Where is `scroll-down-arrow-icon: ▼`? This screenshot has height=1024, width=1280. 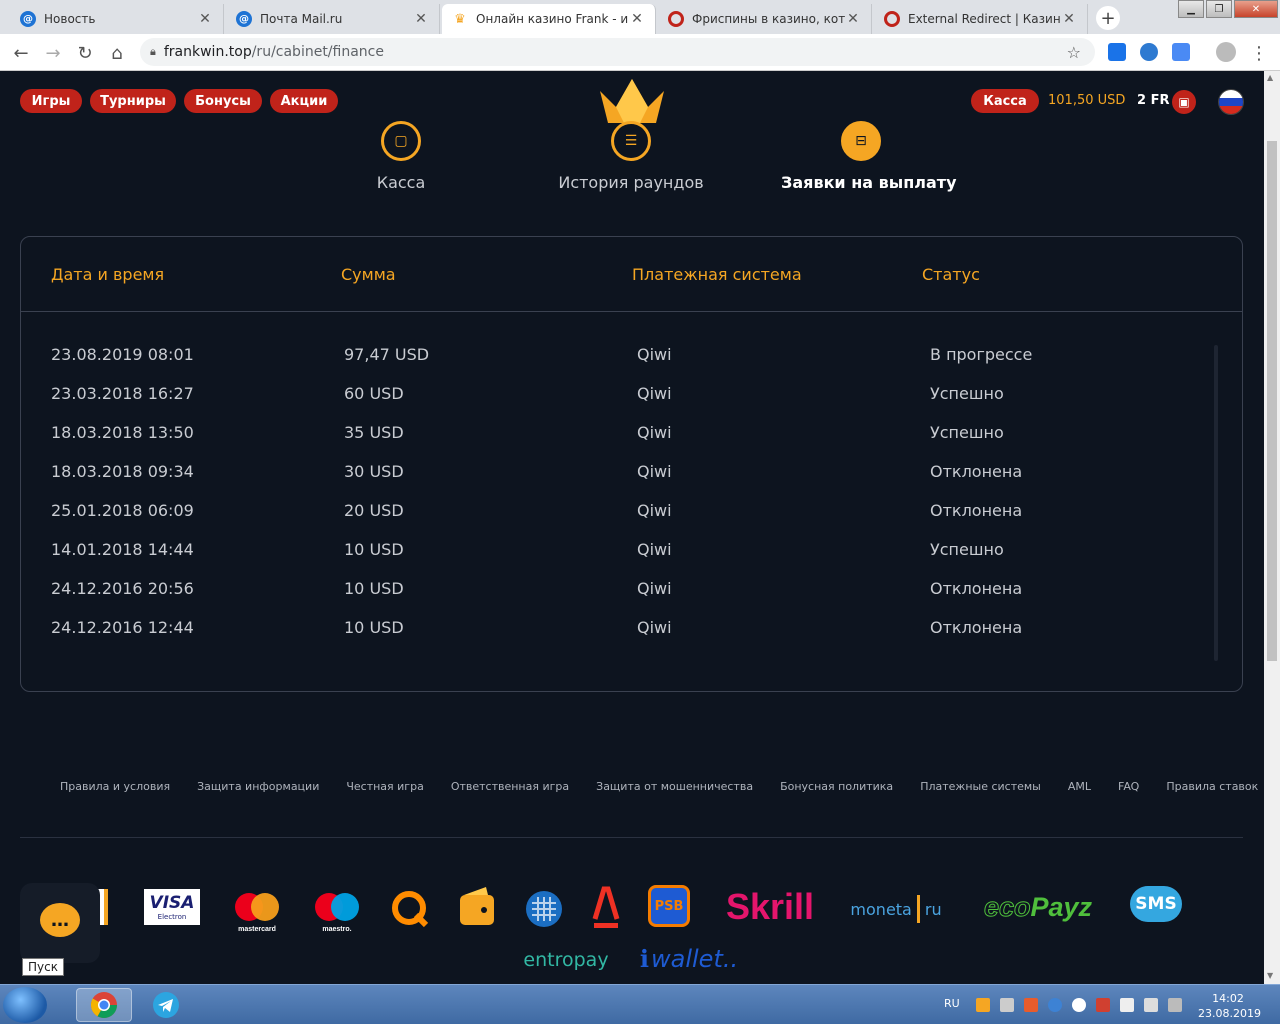 scroll-down-arrow-icon: ▼ is located at coordinates (1270, 975).